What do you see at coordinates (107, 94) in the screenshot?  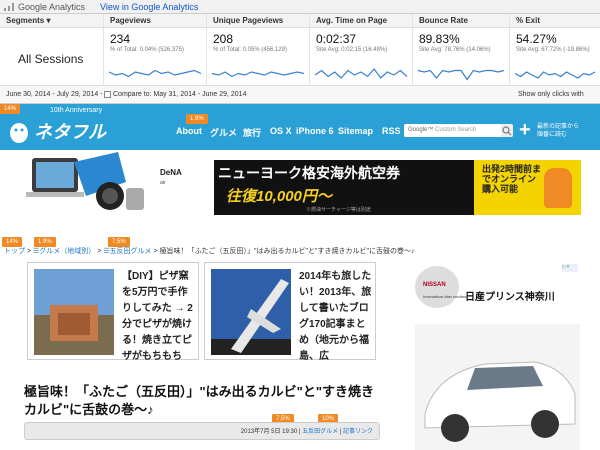 I see `checkbox-icon` at bounding box center [107, 94].